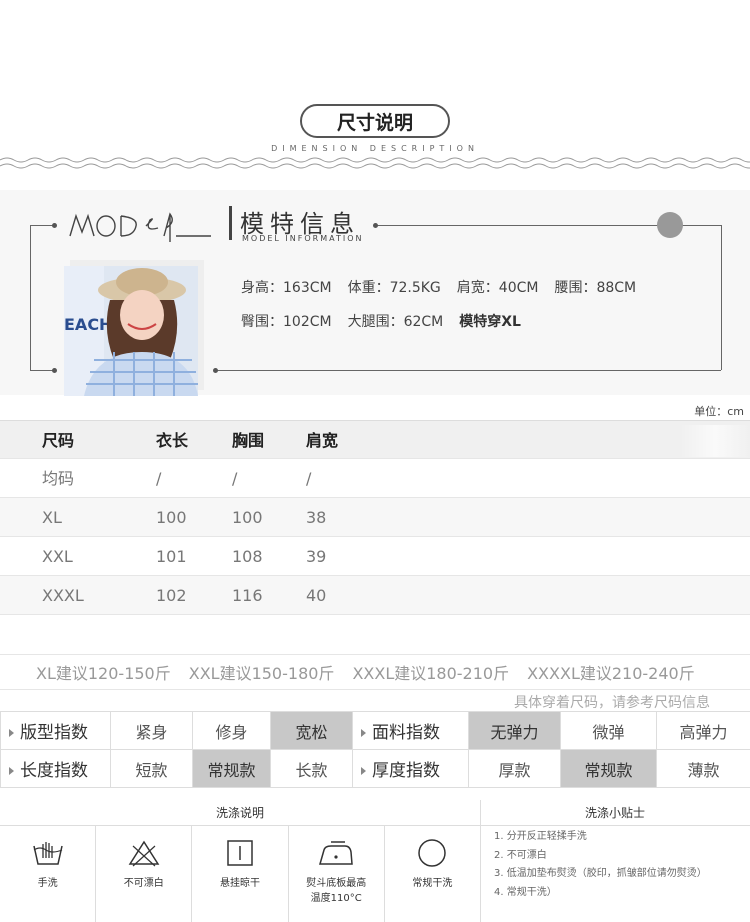  What do you see at coordinates (514, 730) in the screenshot?
I see `fabric-option-selected: 无弹力` at bounding box center [514, 730].